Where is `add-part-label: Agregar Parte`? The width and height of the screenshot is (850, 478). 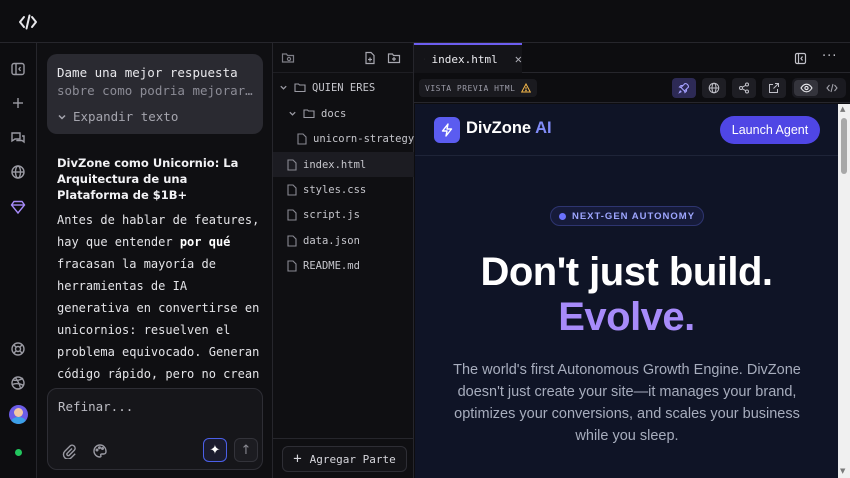 add-part-label: Agregar Parte is located at coordinates (352, 459).